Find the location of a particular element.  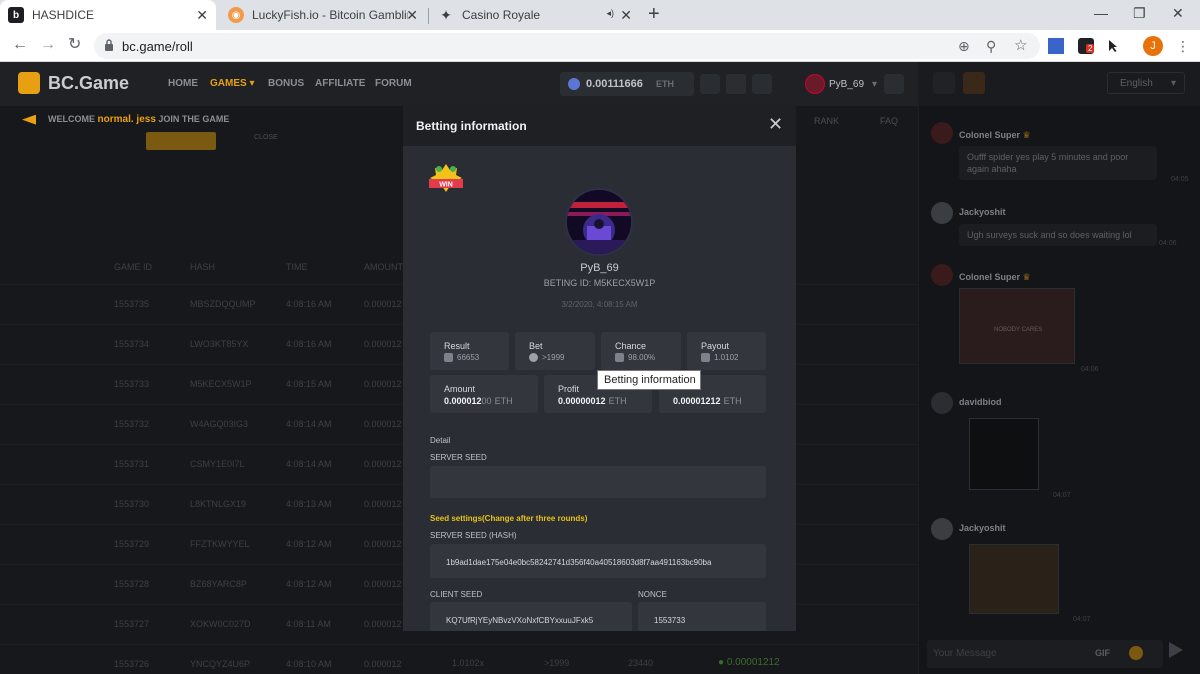

stat-payout-label: Payout is located at coordinates (715, 346).